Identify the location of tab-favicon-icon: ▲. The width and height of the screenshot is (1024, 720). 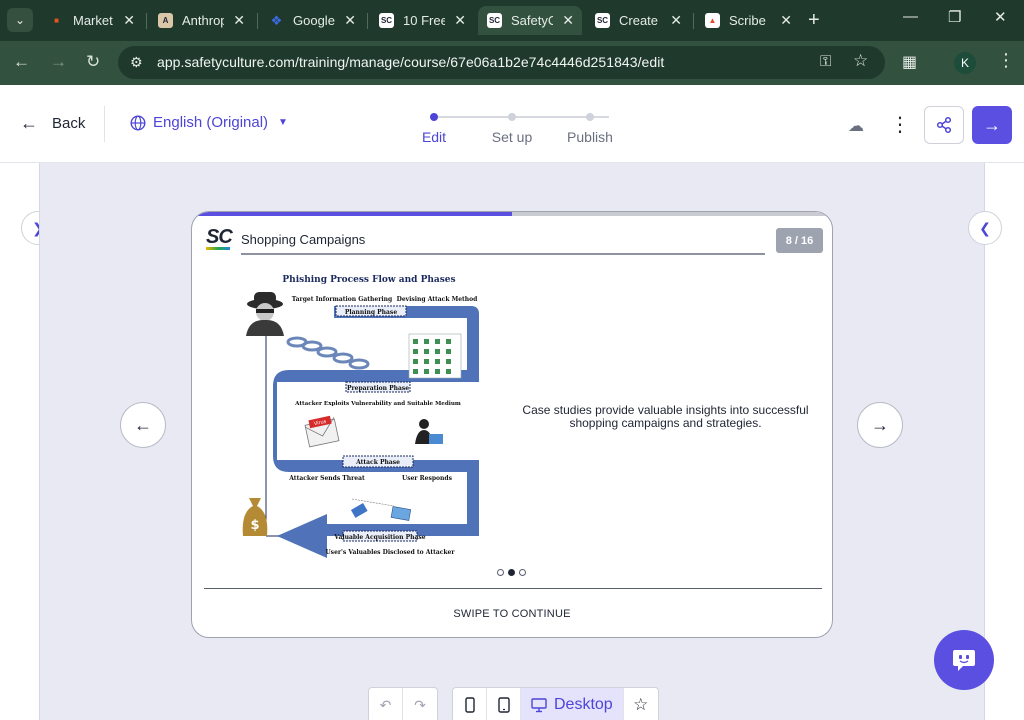
(712, 20).